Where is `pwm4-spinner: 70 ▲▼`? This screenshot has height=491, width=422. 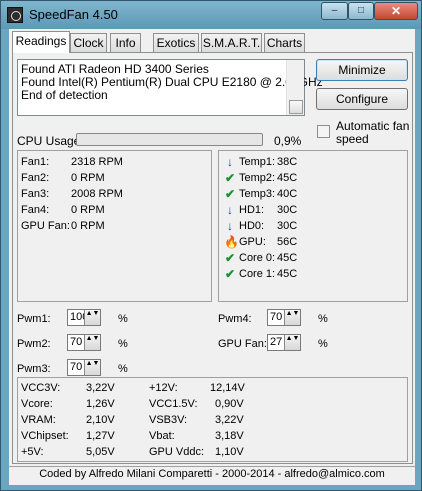 pwm4-spinner: 70 ▲▼ is located at coordinates (284, 317).